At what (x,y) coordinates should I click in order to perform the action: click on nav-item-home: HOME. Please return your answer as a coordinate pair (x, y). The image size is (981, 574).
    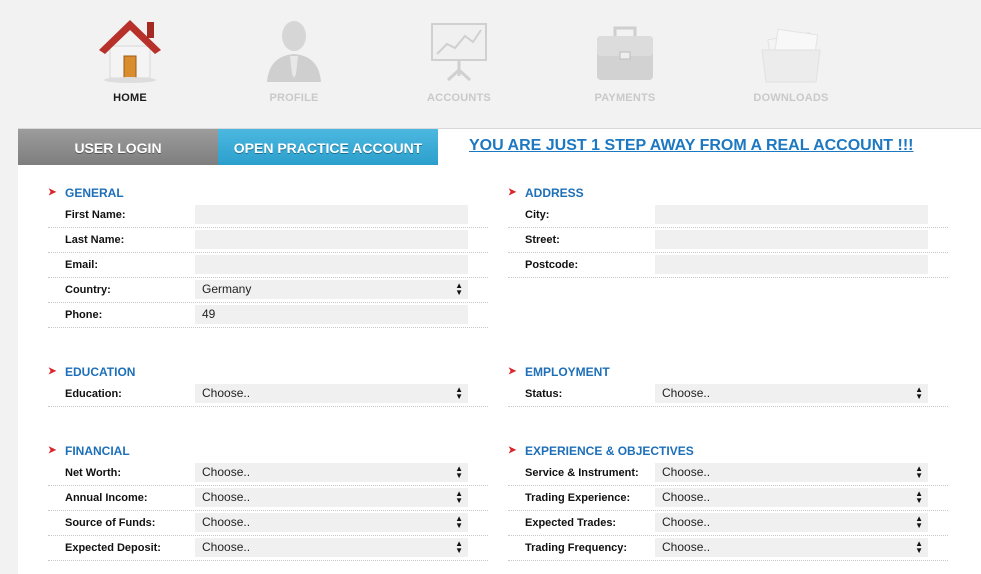
    Looking at the image, I should click on (130, 59).